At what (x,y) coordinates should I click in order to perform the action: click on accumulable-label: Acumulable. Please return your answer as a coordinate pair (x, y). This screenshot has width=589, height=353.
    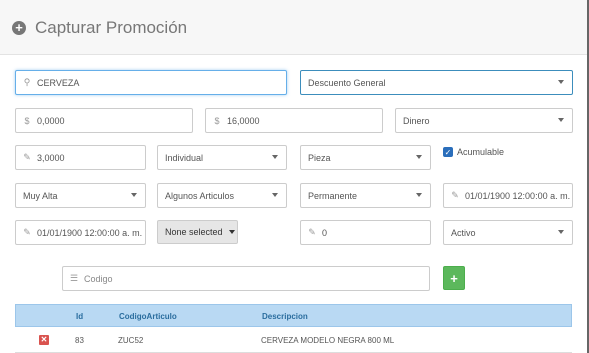
    Looking at the image, I should click on (481, 152).